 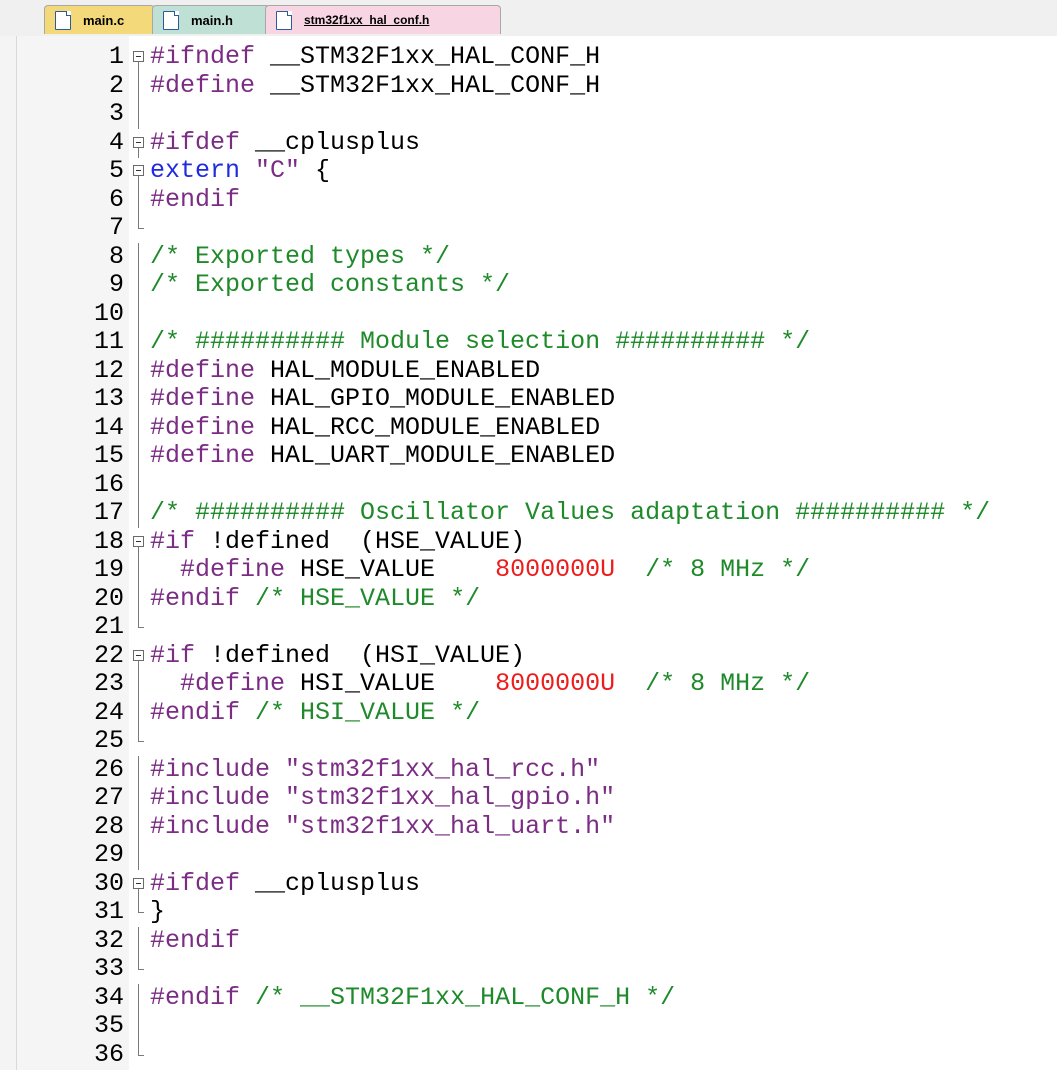 What do you see at coordinates (338, 883) in the screenshot?
I see `code-token: __cplusplus` at bounding box center [338, 883].